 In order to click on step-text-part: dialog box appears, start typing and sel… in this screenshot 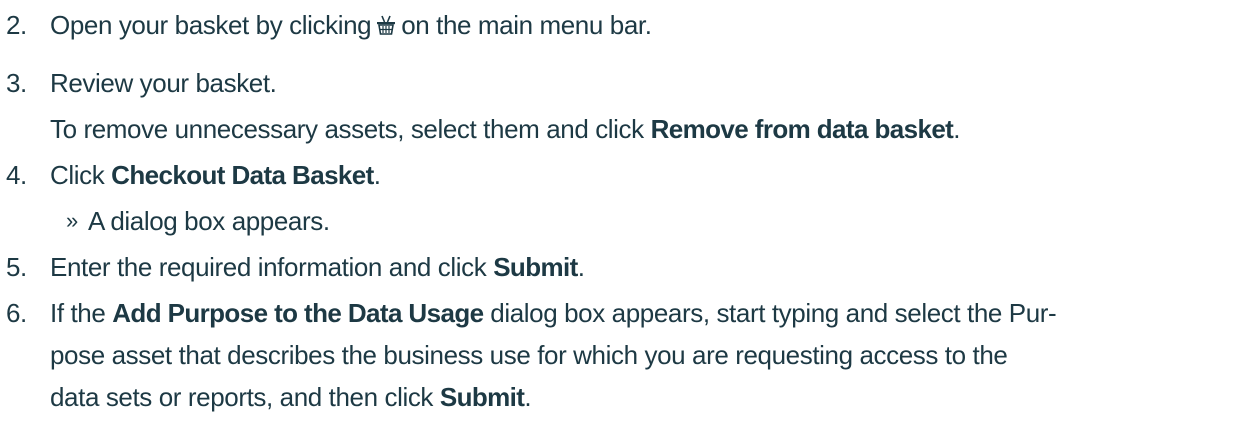, I will do `click(773, 313)`.